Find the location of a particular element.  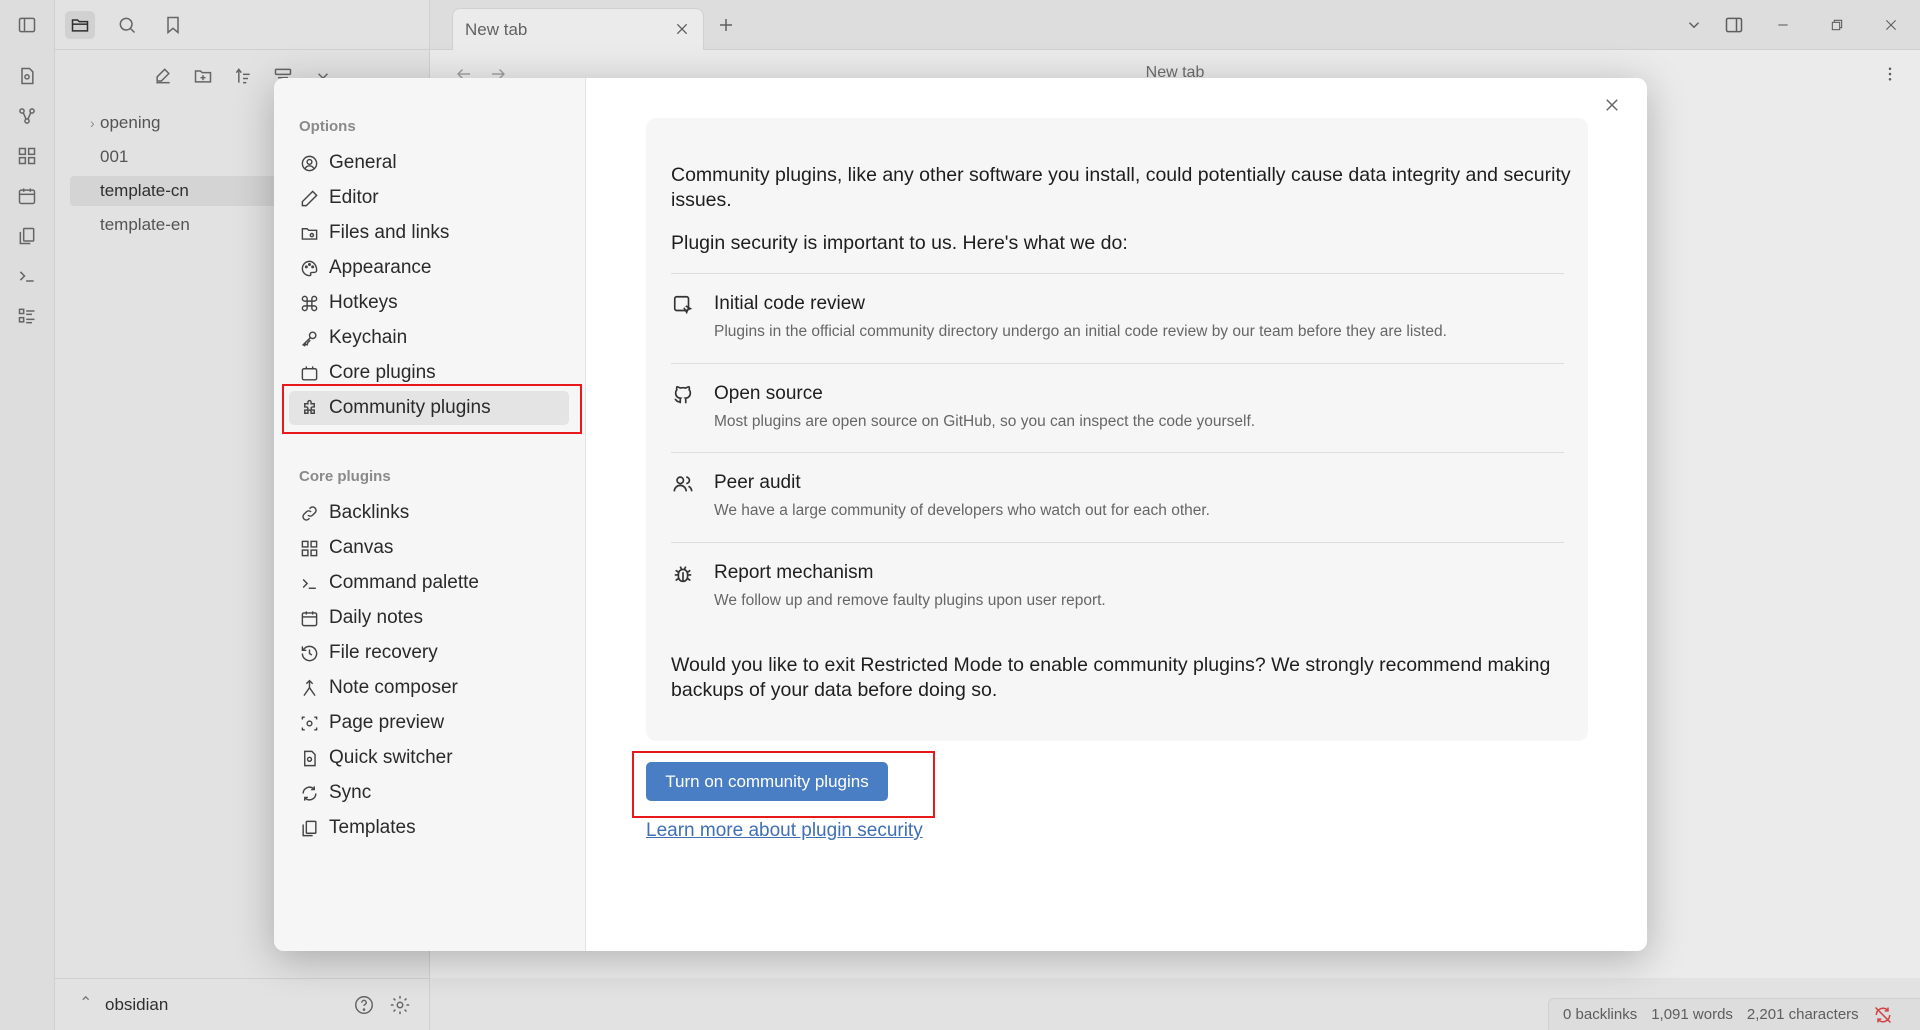

feature-title: Open source is located at coordinates (768, 393).